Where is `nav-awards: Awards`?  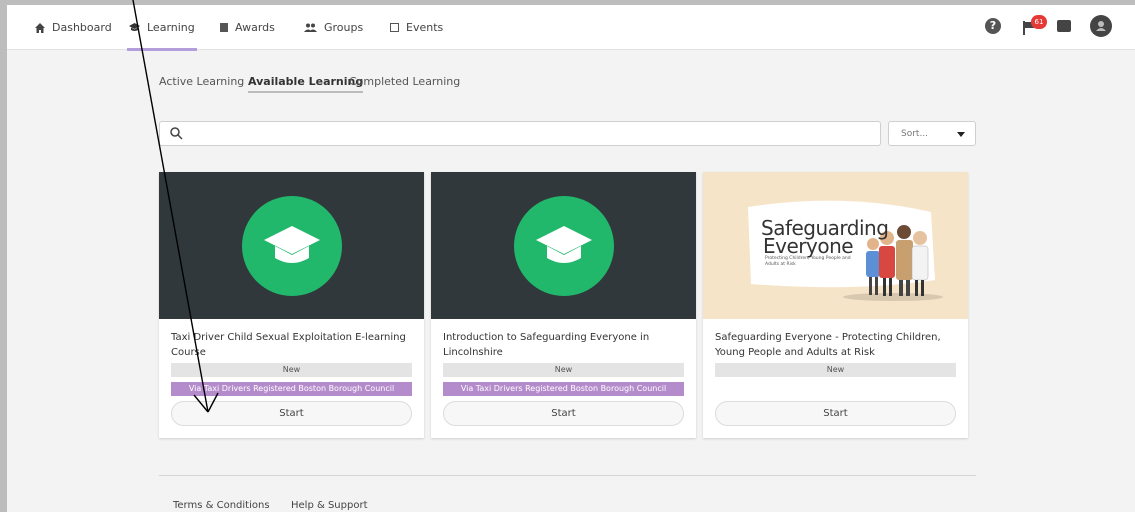
nav-awards: Awards is located at coordinates (247, 27).